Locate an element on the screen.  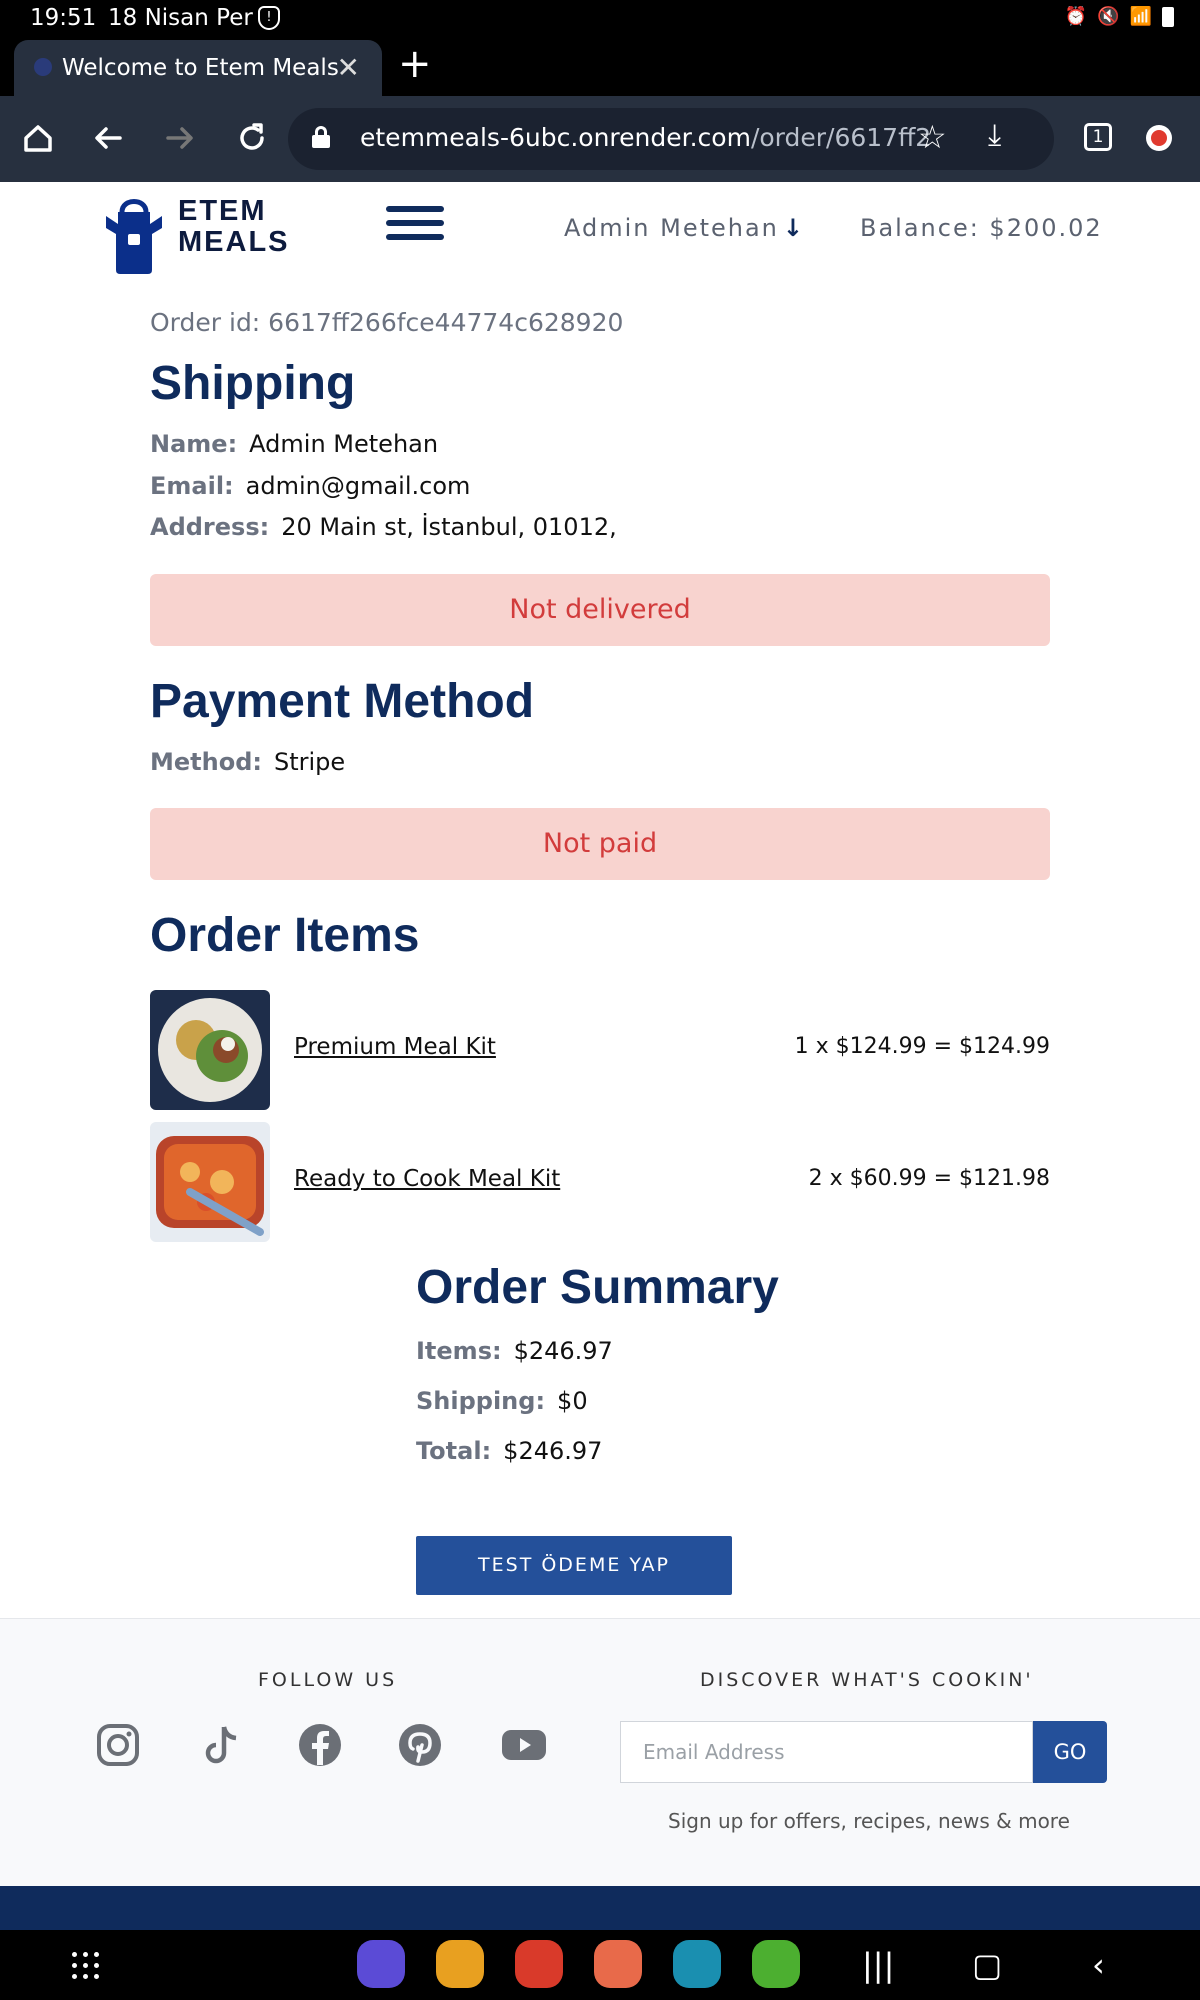
newsletter-email-input is located at coordinates (826, 1752).